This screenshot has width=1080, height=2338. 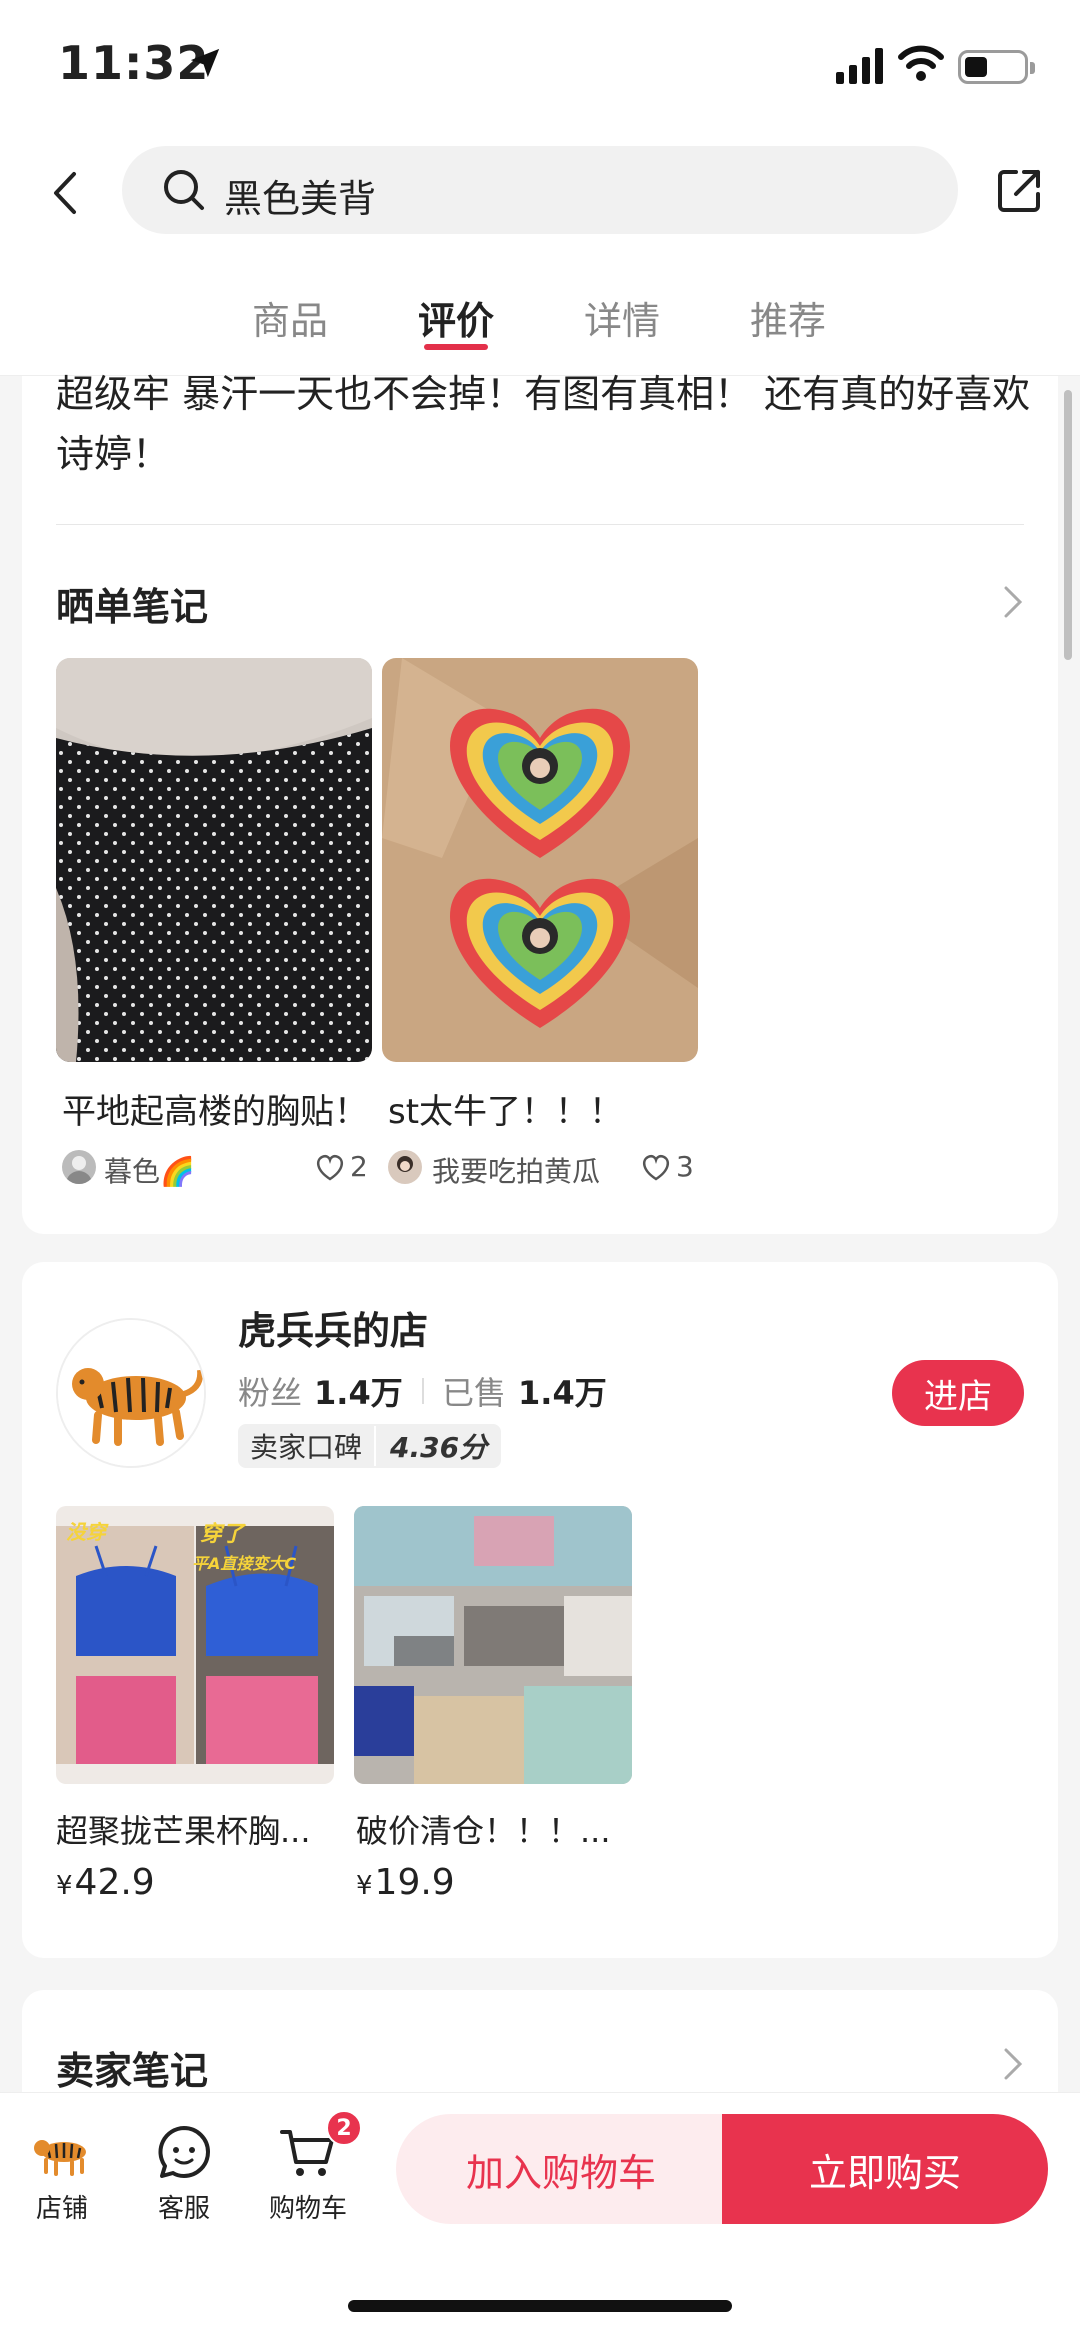 I want to click on review-text: 超级牢 暴汗一天也不会掉！有图有真相！ 还有真的好喜欢诗婷！, so click(x=543, y=424).